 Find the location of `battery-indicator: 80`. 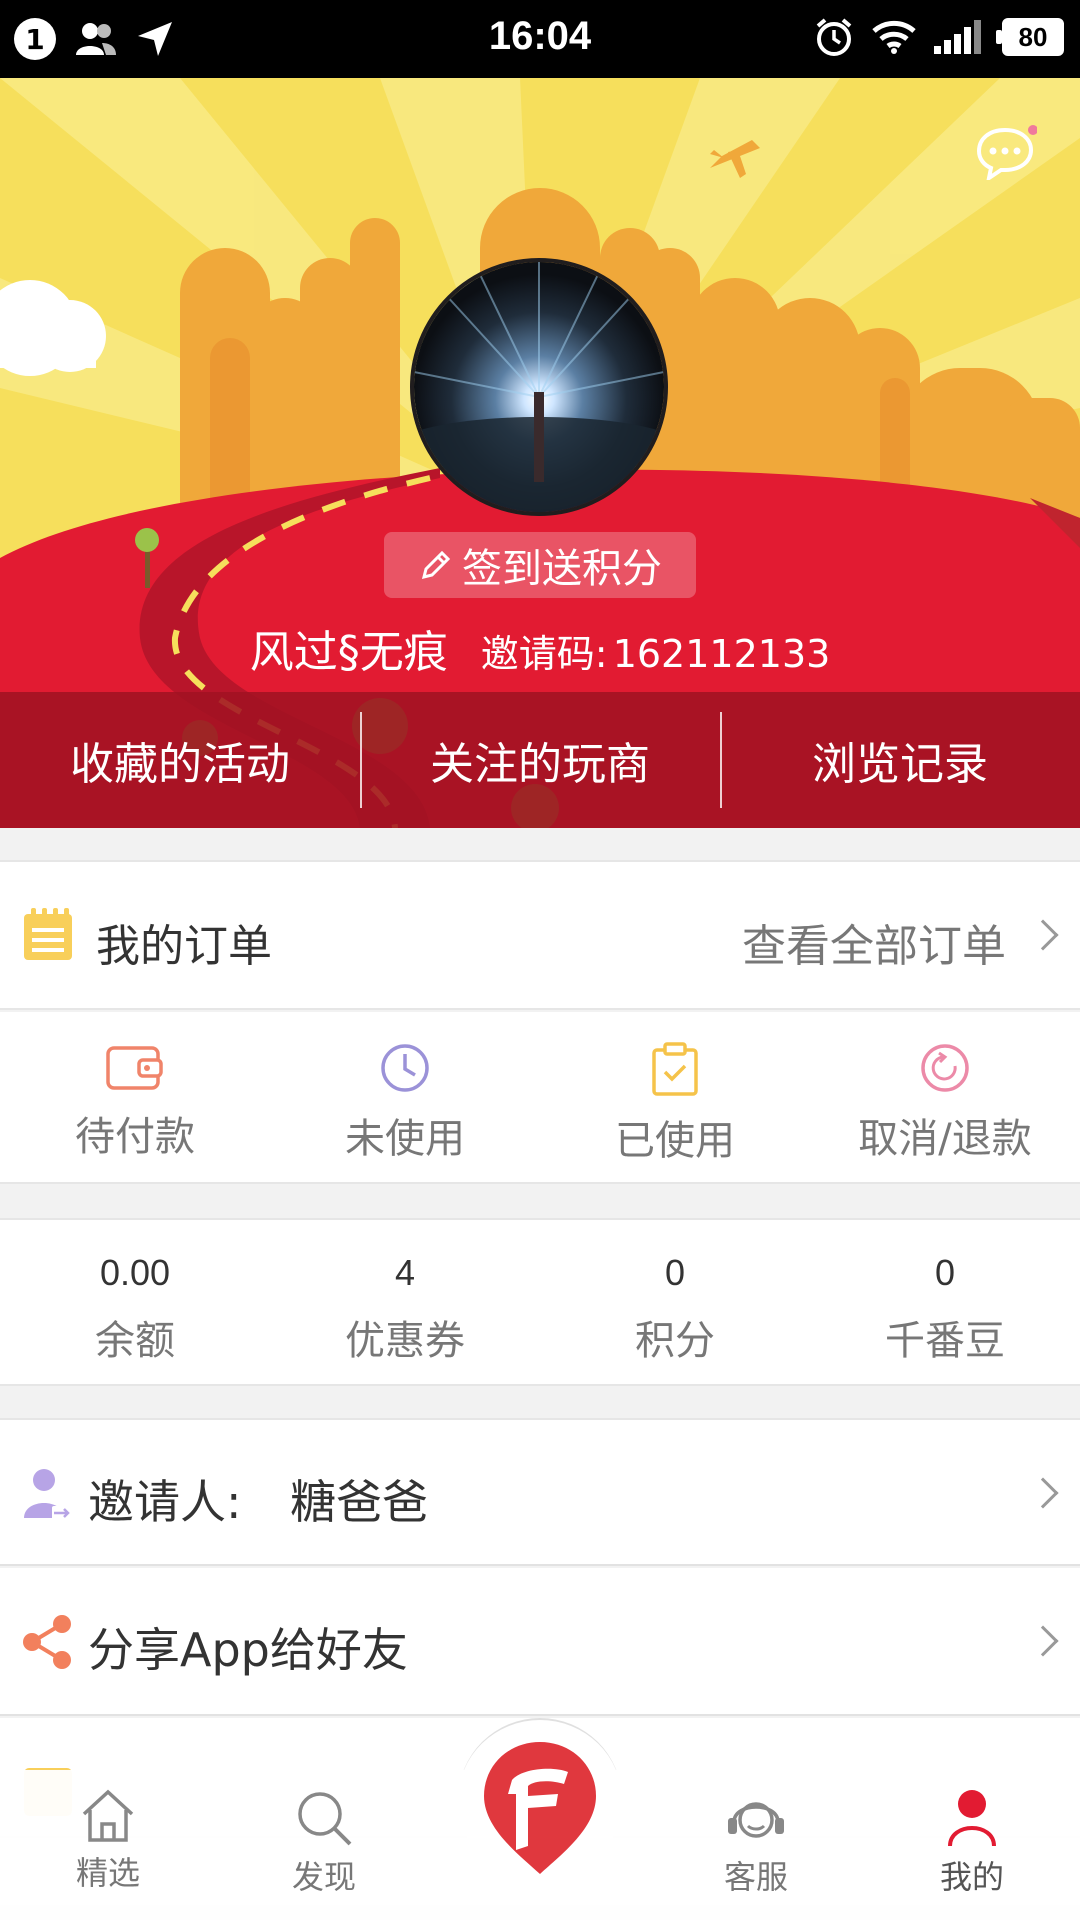

battery-indicator: 80 is located at coordinates (1030, 37).